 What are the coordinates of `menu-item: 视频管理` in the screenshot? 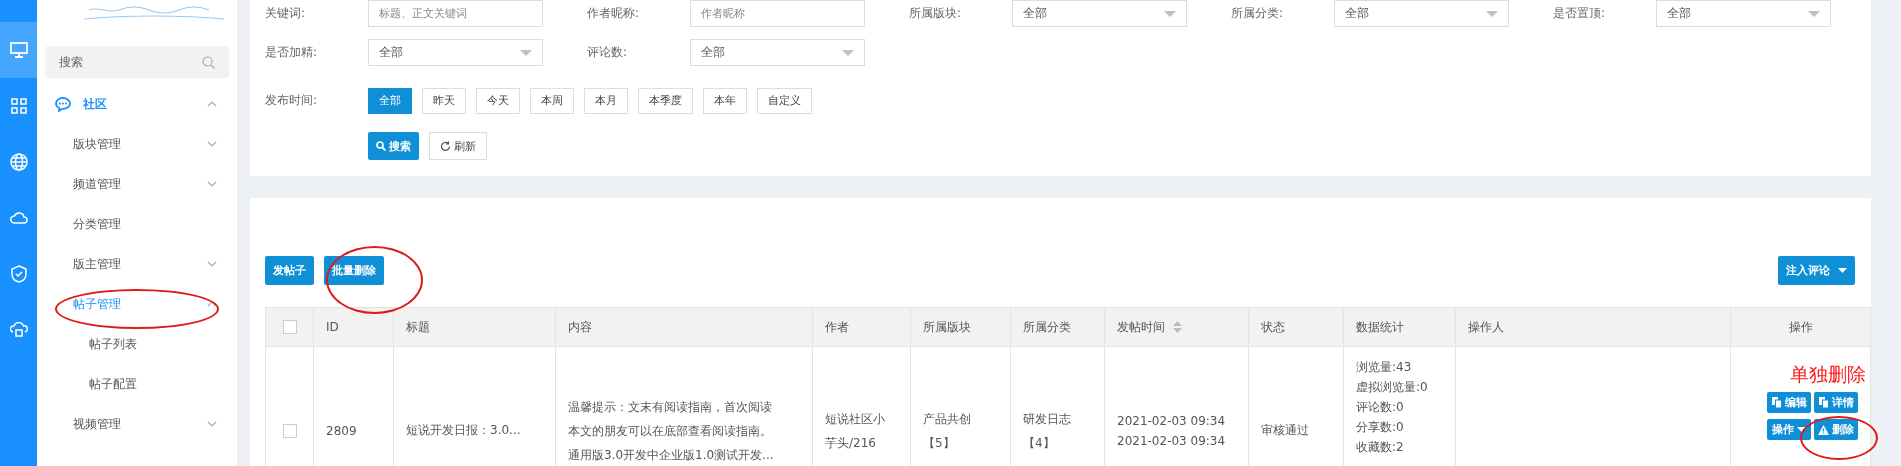 It's located at (137, 424).